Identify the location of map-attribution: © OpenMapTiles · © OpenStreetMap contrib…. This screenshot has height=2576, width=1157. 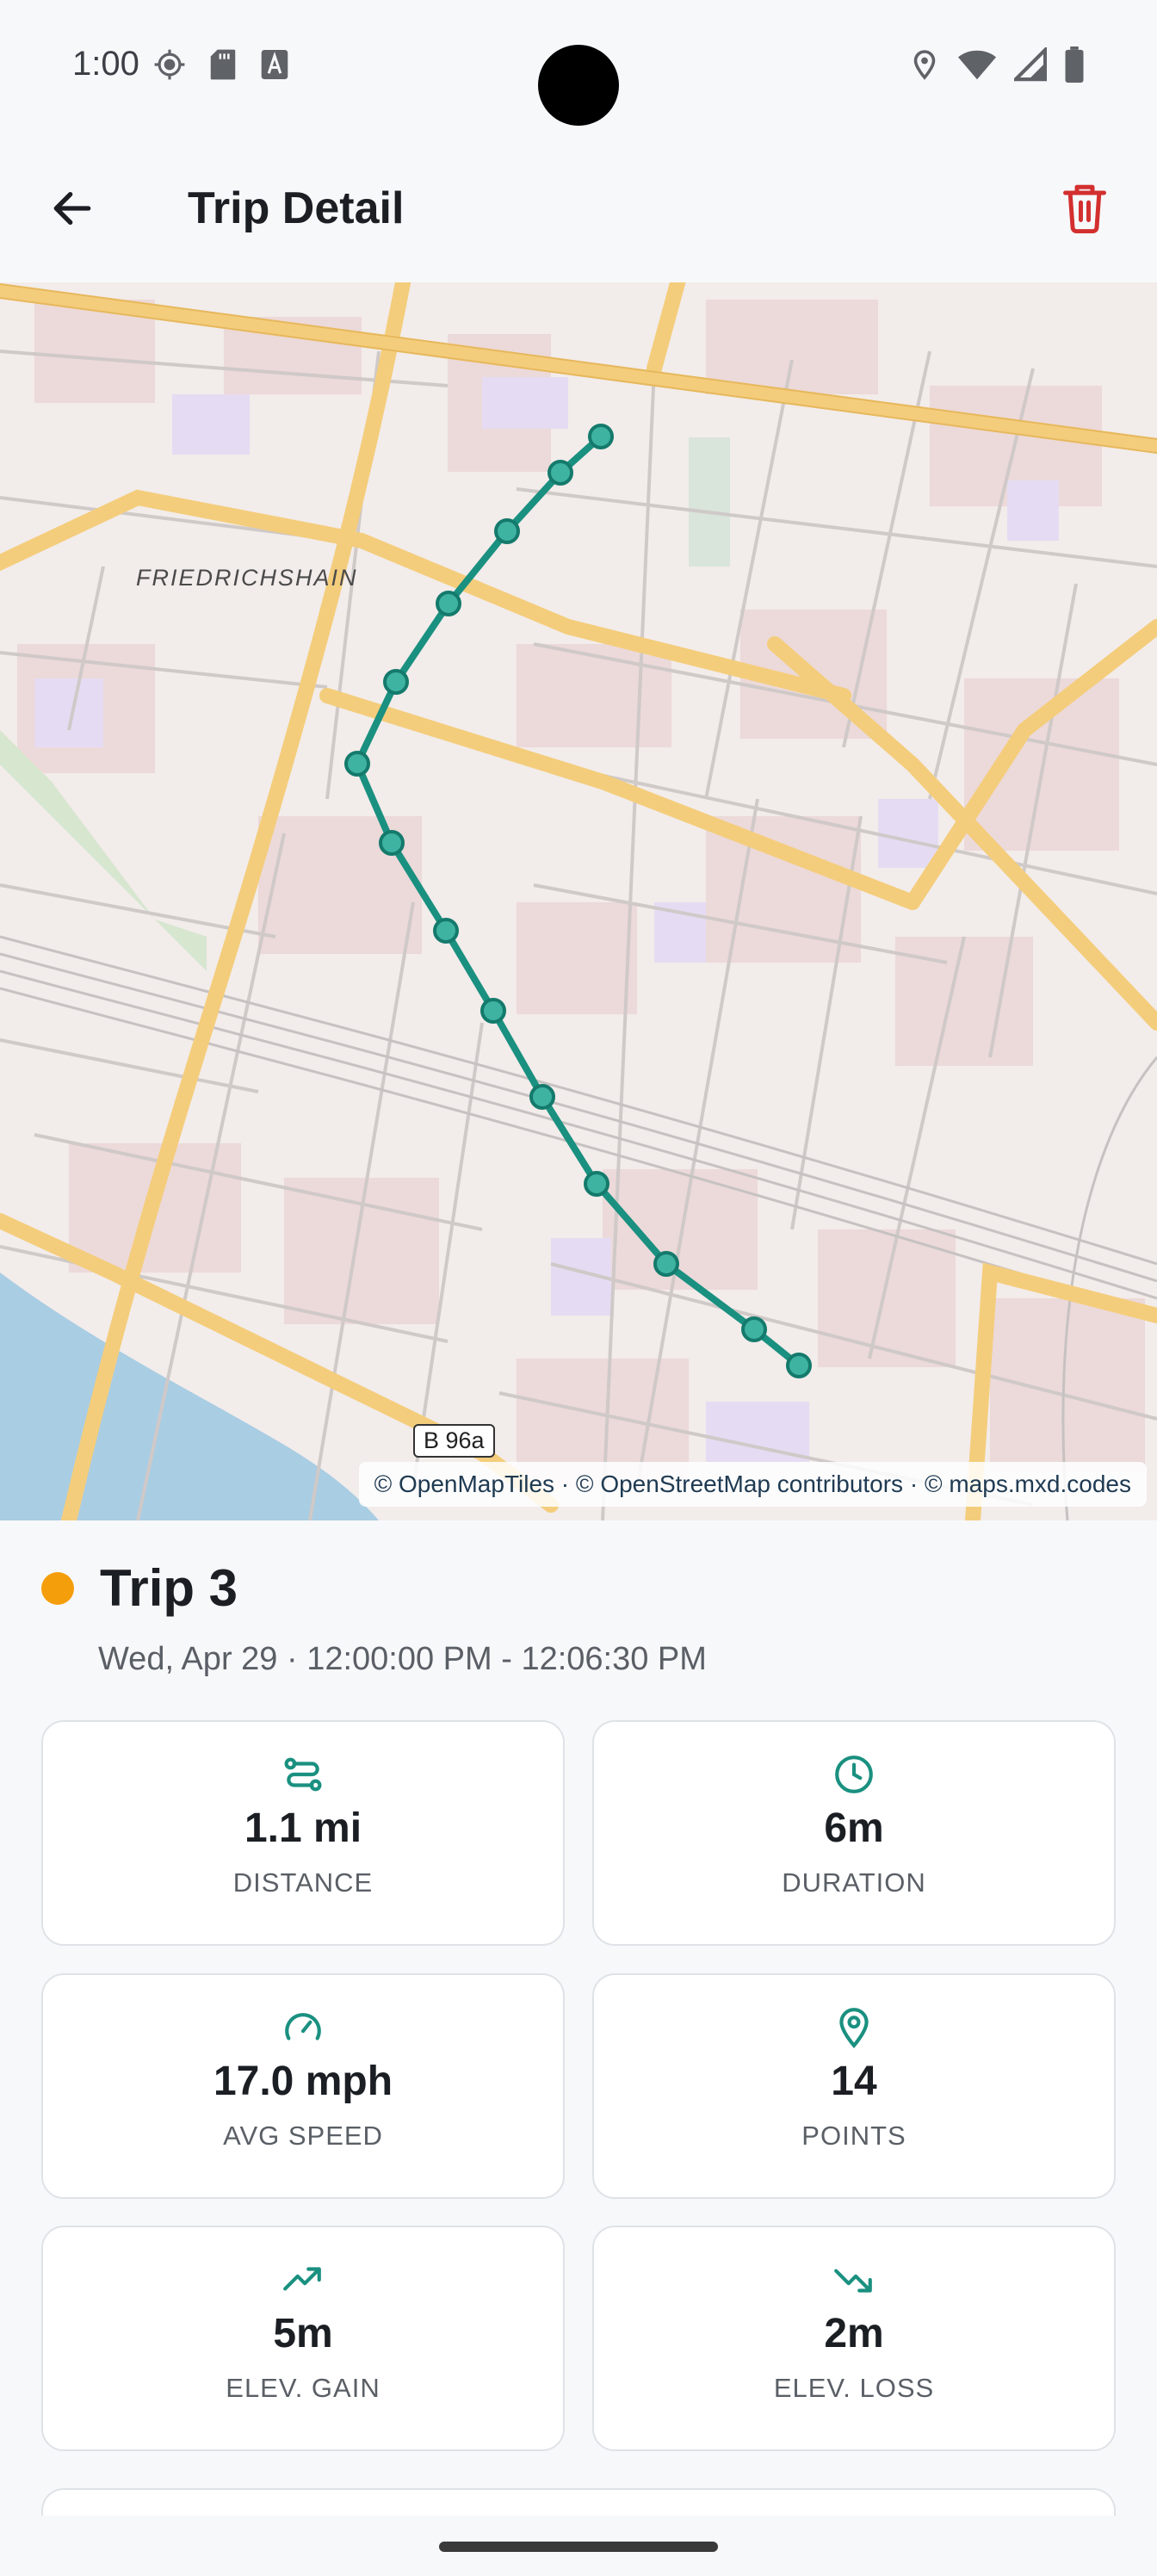
(753, 1485).